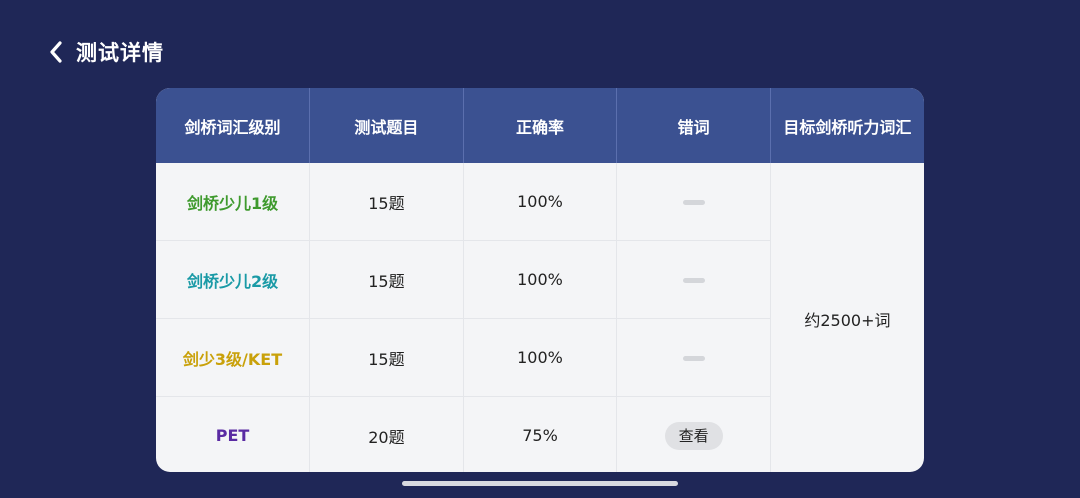  Describe the element at coordinates (233, 125) in the screenshot. I see `column-header-level: 剑桥词汇级别` at that location.